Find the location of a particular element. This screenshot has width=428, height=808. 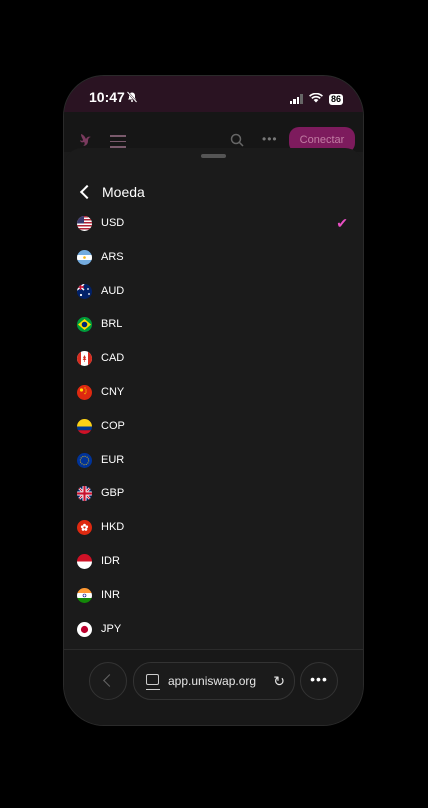

eu-flag-icon is located at coordinates (84, 460).